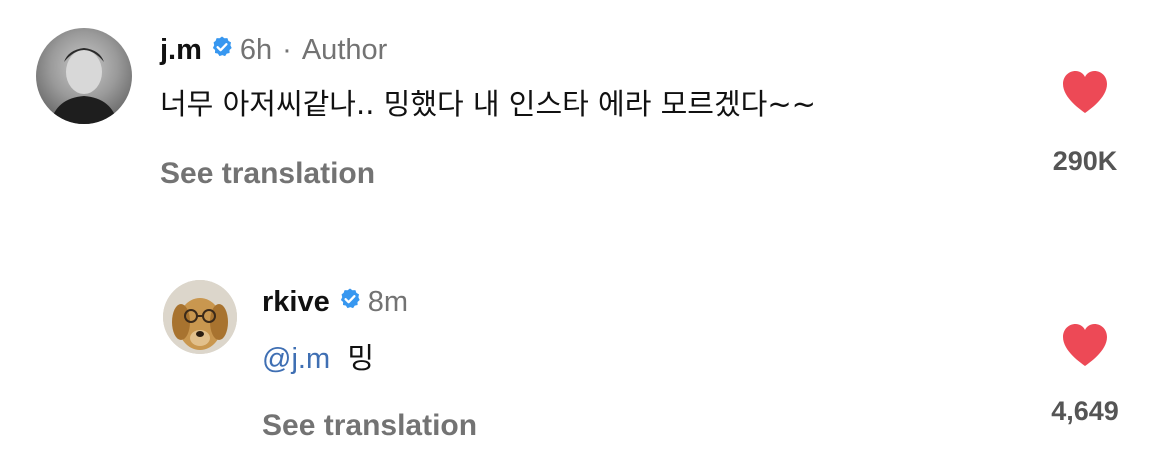  I want to click on like-count: 4,649, so click(1085, 411).